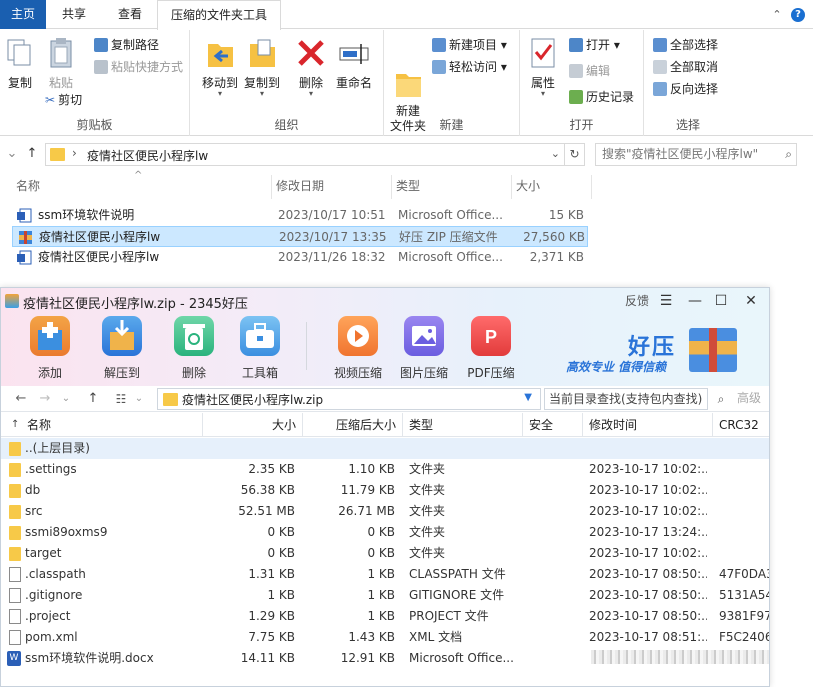  What do you see at coordinates (694, 67) in the screenshot?
I see `select-none-label: 全部取消` at bounding box center [694, 67].